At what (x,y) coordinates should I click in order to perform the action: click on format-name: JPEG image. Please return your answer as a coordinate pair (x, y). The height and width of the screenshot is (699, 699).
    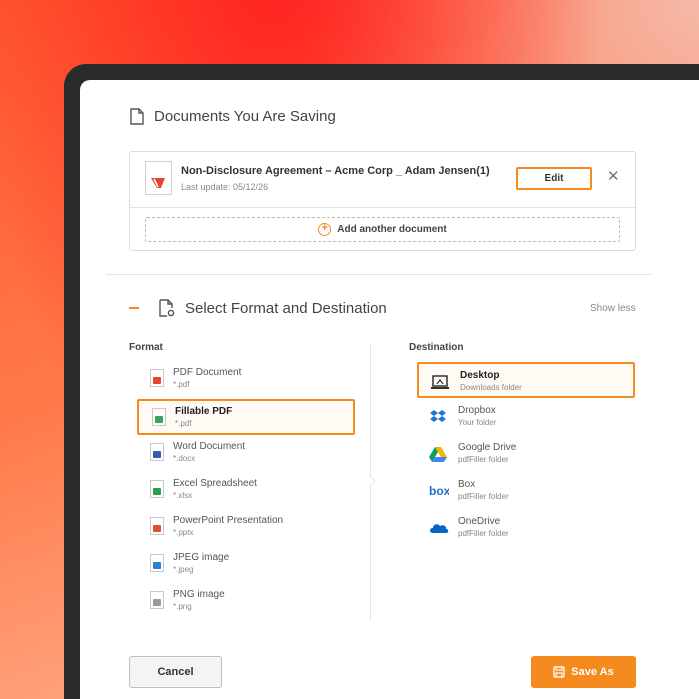
    Looking at the image, I should click on (201, 557).